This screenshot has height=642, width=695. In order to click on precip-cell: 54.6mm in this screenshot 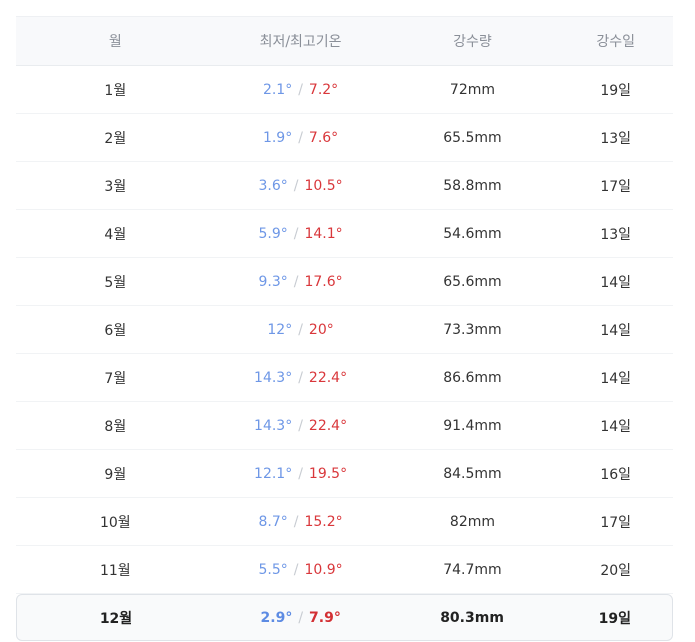, I will do `click(472, 233)`.